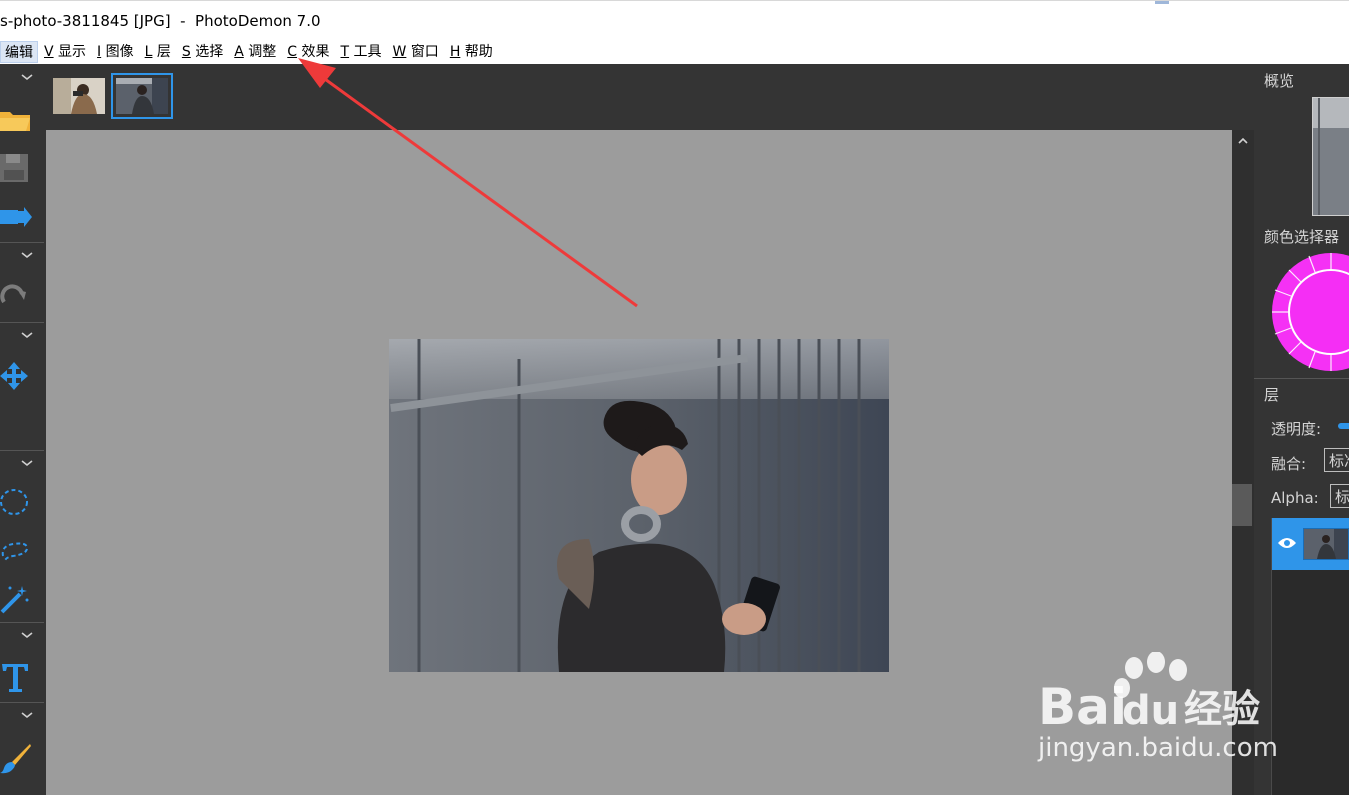 This screenshot has width=1349, height=795. I want to click on blend-mode-dropdown: 标准, so click(1336, 460).